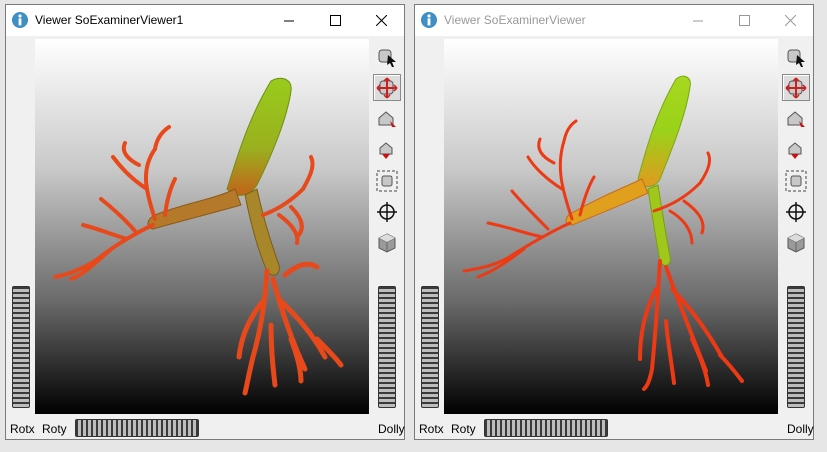 The image size is (827, 452). What do you see at coordinates (109, 20) in the screenshot?
I see `window-title: Viewer SoExaminerViewer1` at bounding box center [109, 20].